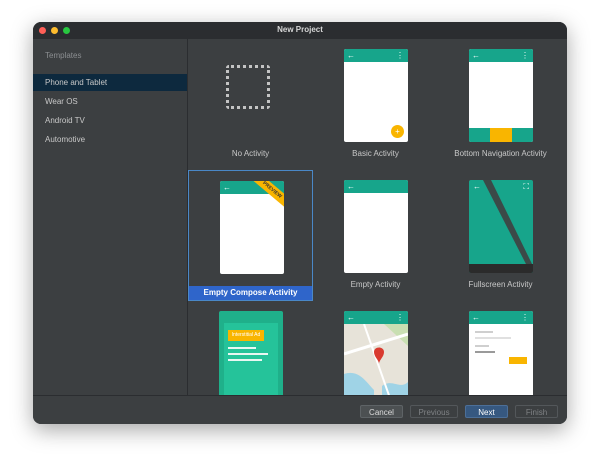  I want to click on empty-placeholder-icon, so click(248, 87).